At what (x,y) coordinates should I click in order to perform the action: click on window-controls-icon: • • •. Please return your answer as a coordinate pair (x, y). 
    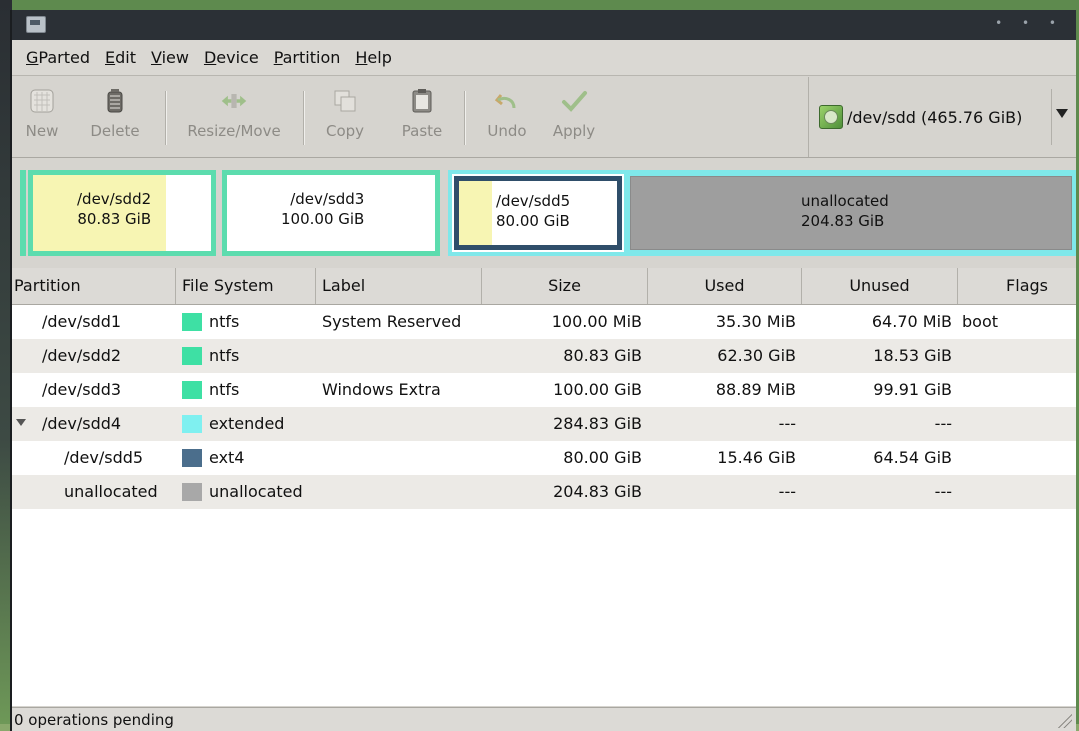
    Looking at the image, I should click on (1029, 23).